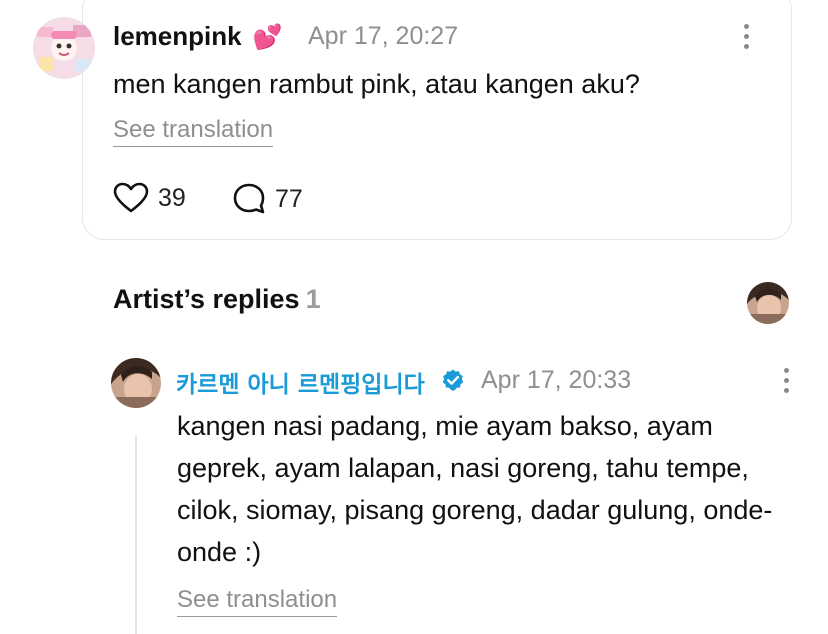 This screenshot has height=634, width=828. What do you see at coordinates (787, 381) in the screenshot?
I see `reply-more-vertical-icon` at bounding box center [787, 381].